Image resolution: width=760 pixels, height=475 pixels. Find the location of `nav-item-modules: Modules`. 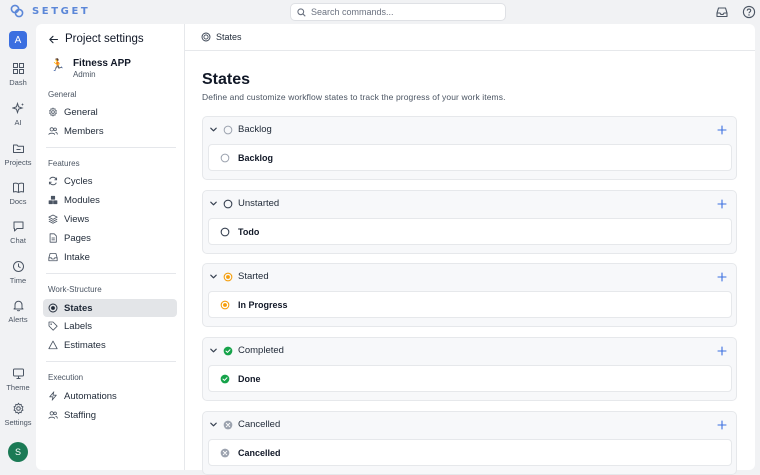

nav-item-modules: Modules is located at coordinates (110, 200).